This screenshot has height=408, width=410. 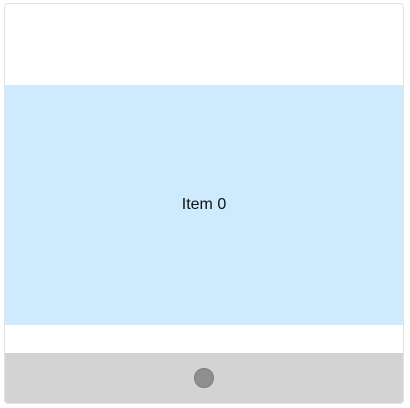 I want to click on pagination-bar, so click(x=204, y=378).